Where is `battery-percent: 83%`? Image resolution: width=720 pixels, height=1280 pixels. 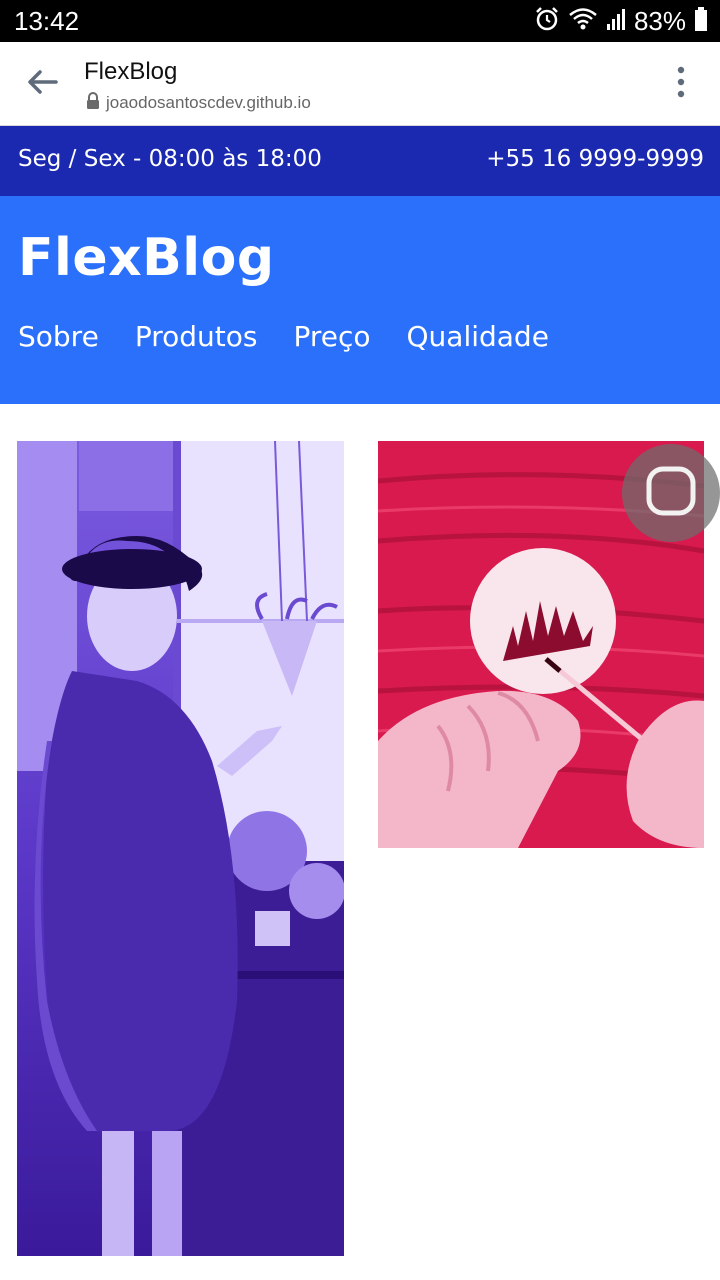 battery-percent: 83% is located at coordinates (659, 20).